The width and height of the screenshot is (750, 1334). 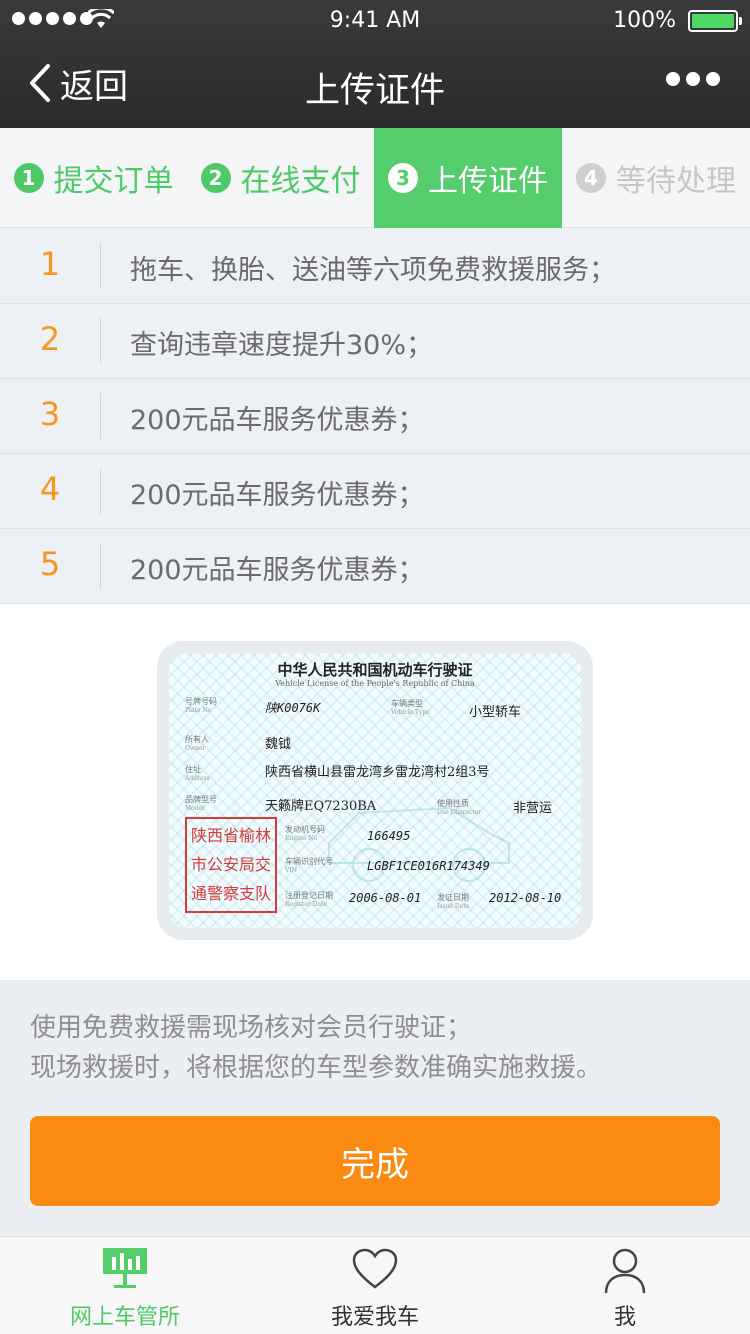 What do you see at coordinates (389, 836) in the screenshot?
I see `engine-value: 166495` at bounding box center [389, 836].